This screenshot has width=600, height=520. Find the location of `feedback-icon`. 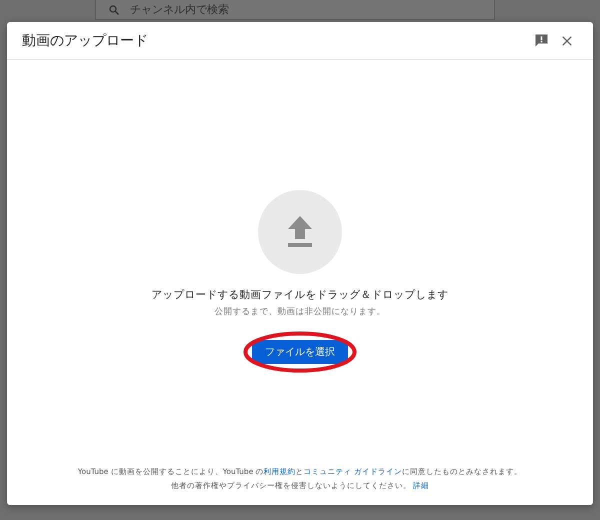

feedback-icon is located at coordinates (541, 40).